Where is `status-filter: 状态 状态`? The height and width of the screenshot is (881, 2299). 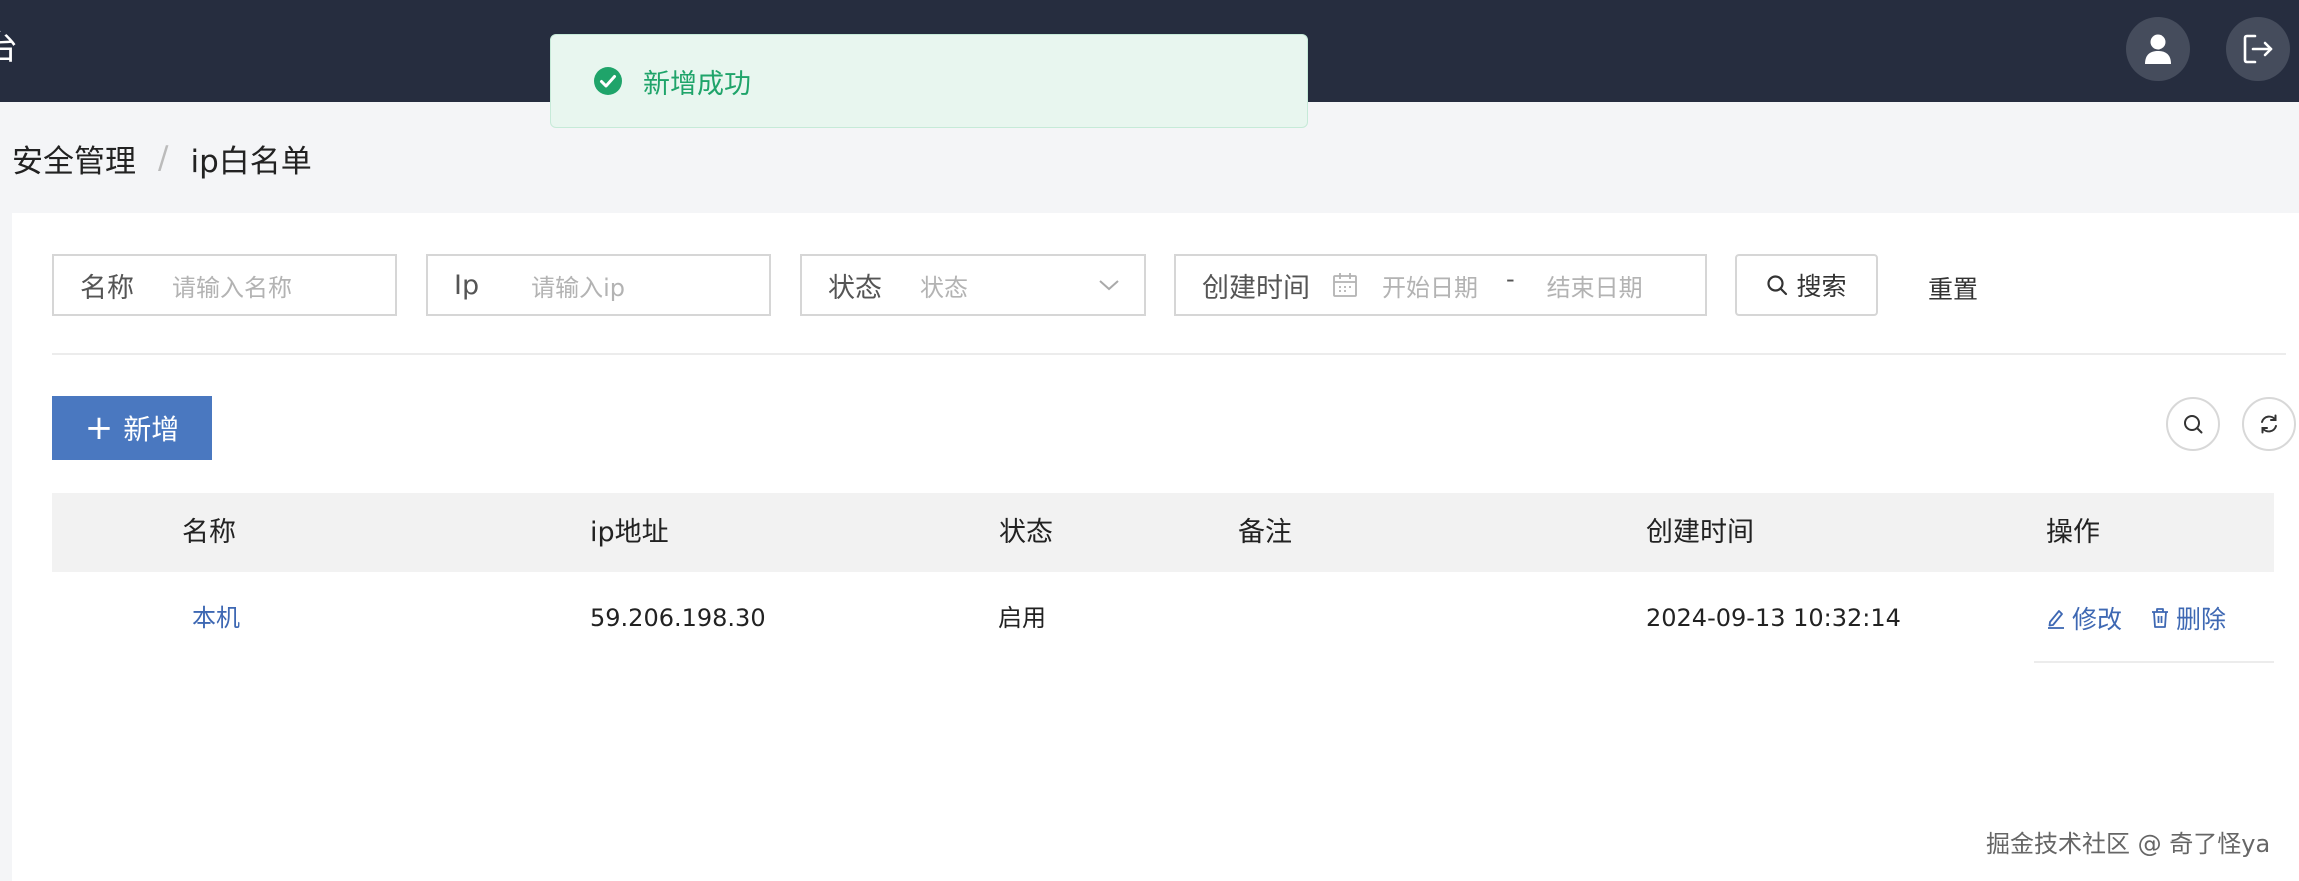 status-filter: 状态 状态 is located at coordinates (973, 285).